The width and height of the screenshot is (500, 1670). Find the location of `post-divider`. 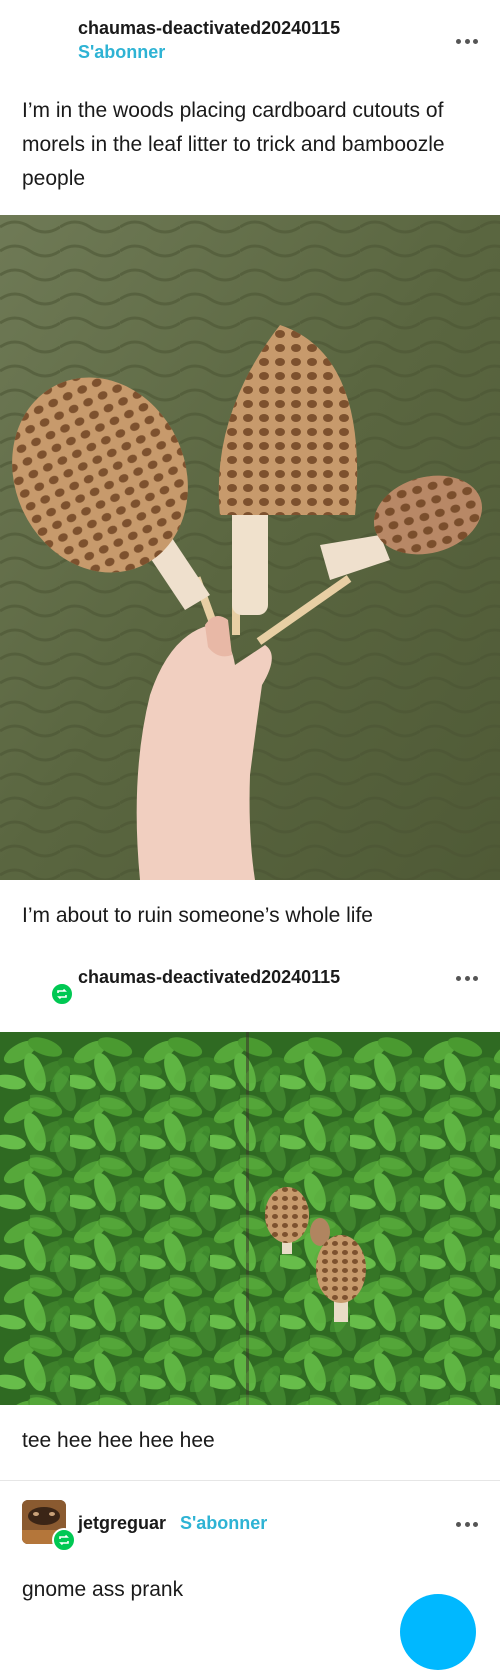

post-divider is located at coordinates (250, 1480).